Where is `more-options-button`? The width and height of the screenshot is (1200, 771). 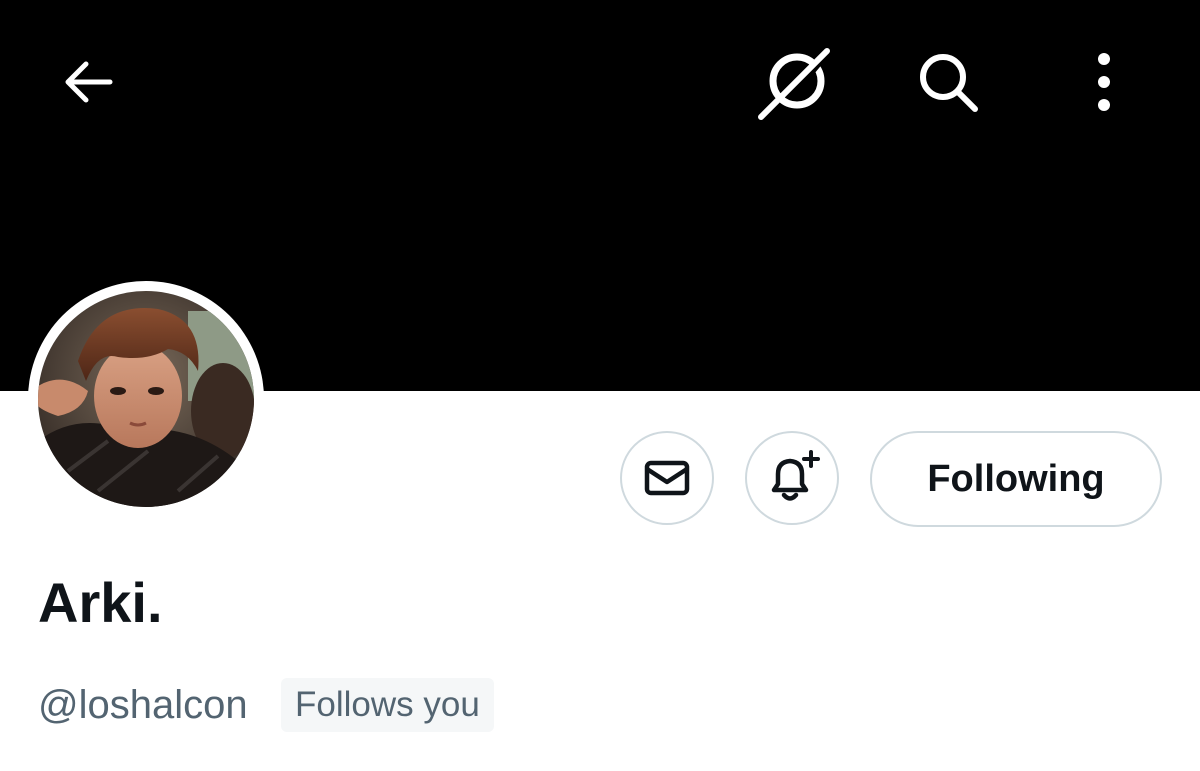
more-options-button is located at coordinates (1104, 82).